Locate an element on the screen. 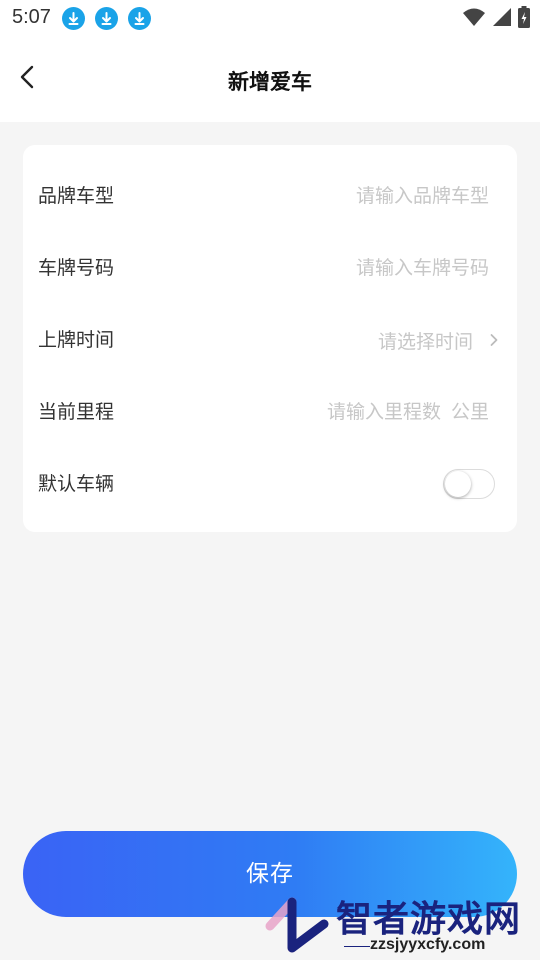  plate-number-input is located at coordinates (369, 268).